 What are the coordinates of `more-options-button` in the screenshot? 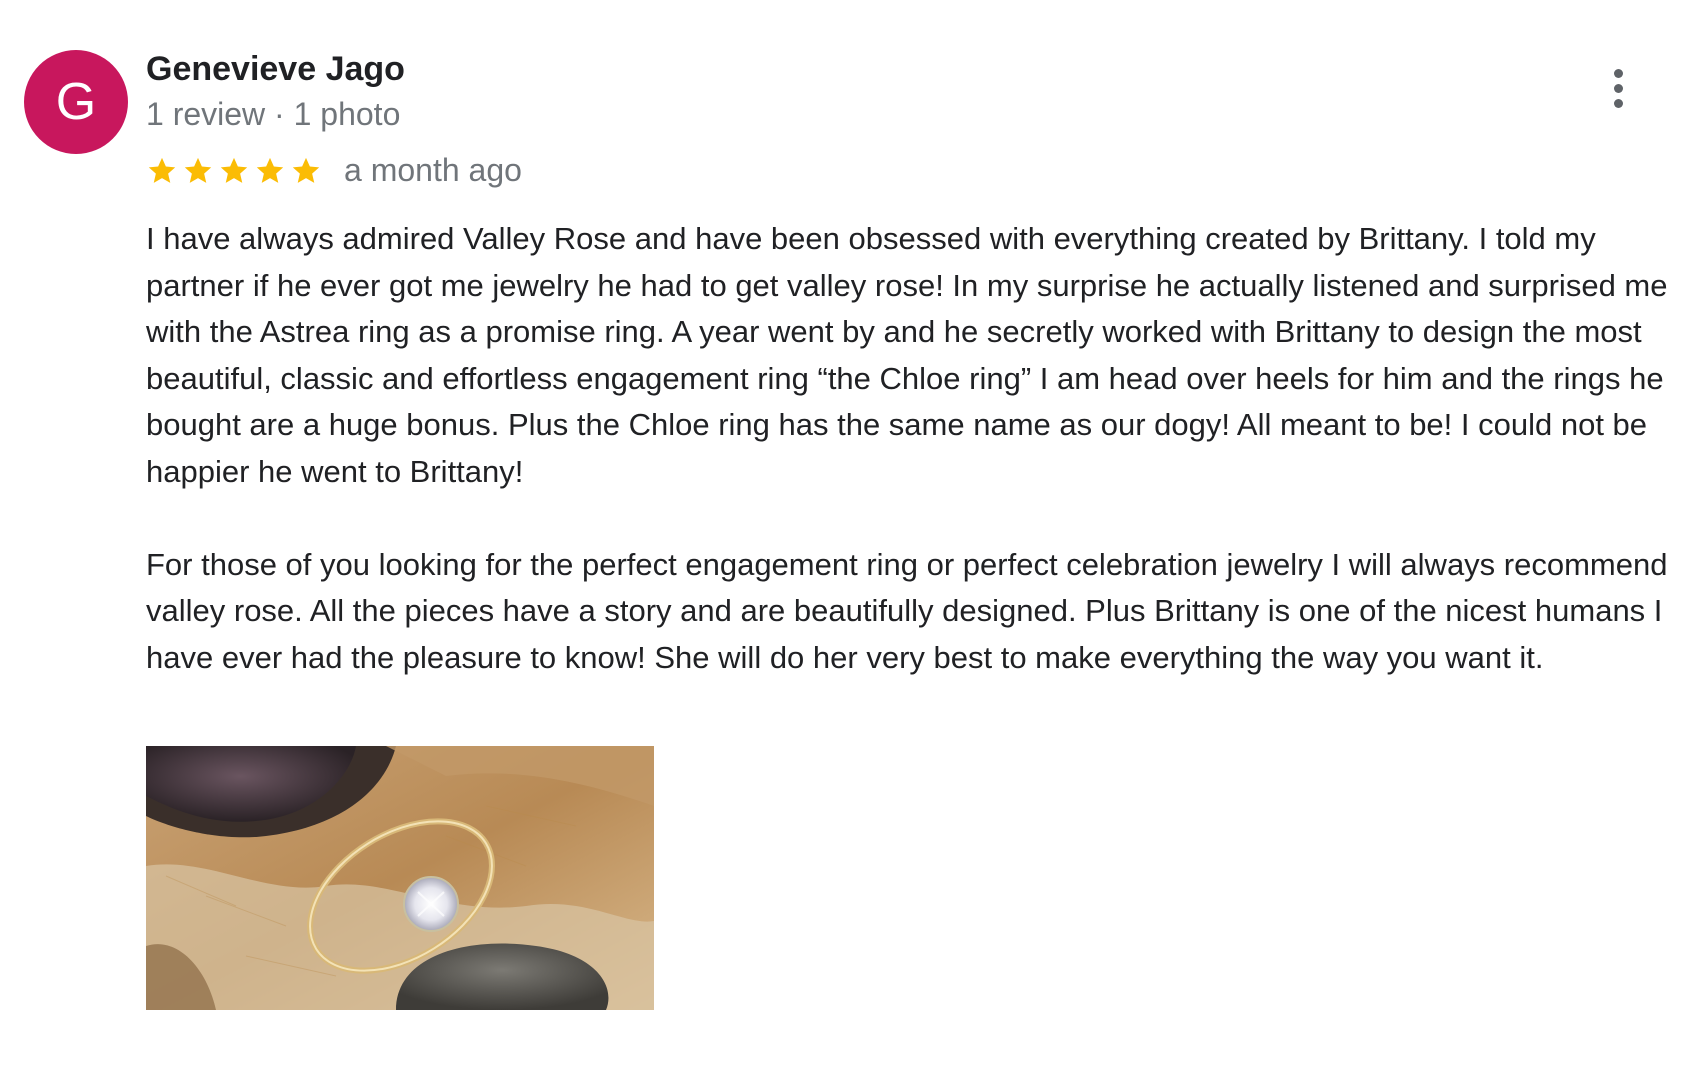 It's located at (1618, 88).